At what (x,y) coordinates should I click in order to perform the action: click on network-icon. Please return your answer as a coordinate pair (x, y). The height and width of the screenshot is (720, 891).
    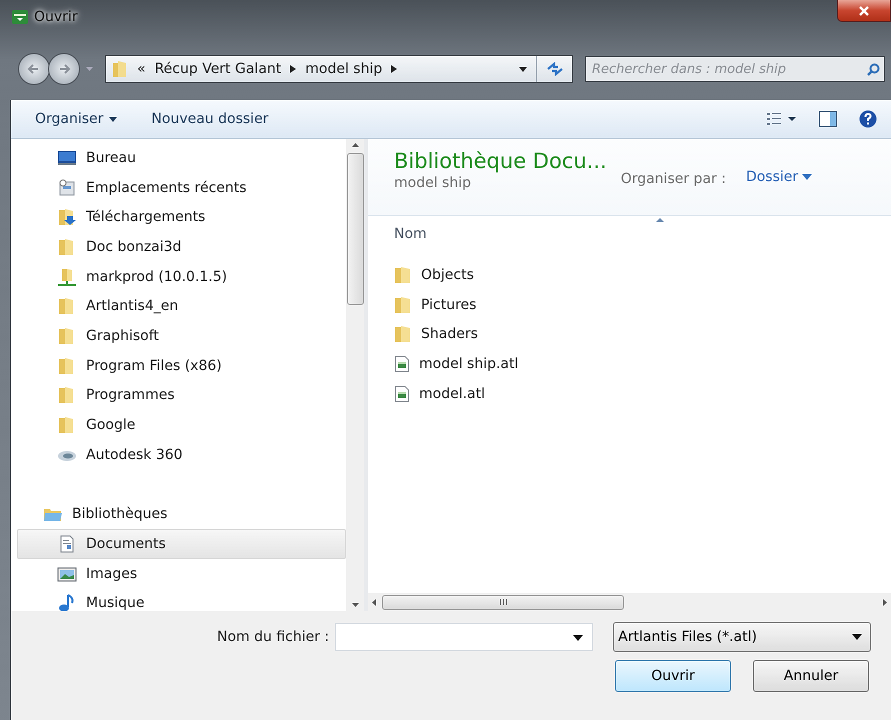
    Looking at the image, I should click on (67, 277).